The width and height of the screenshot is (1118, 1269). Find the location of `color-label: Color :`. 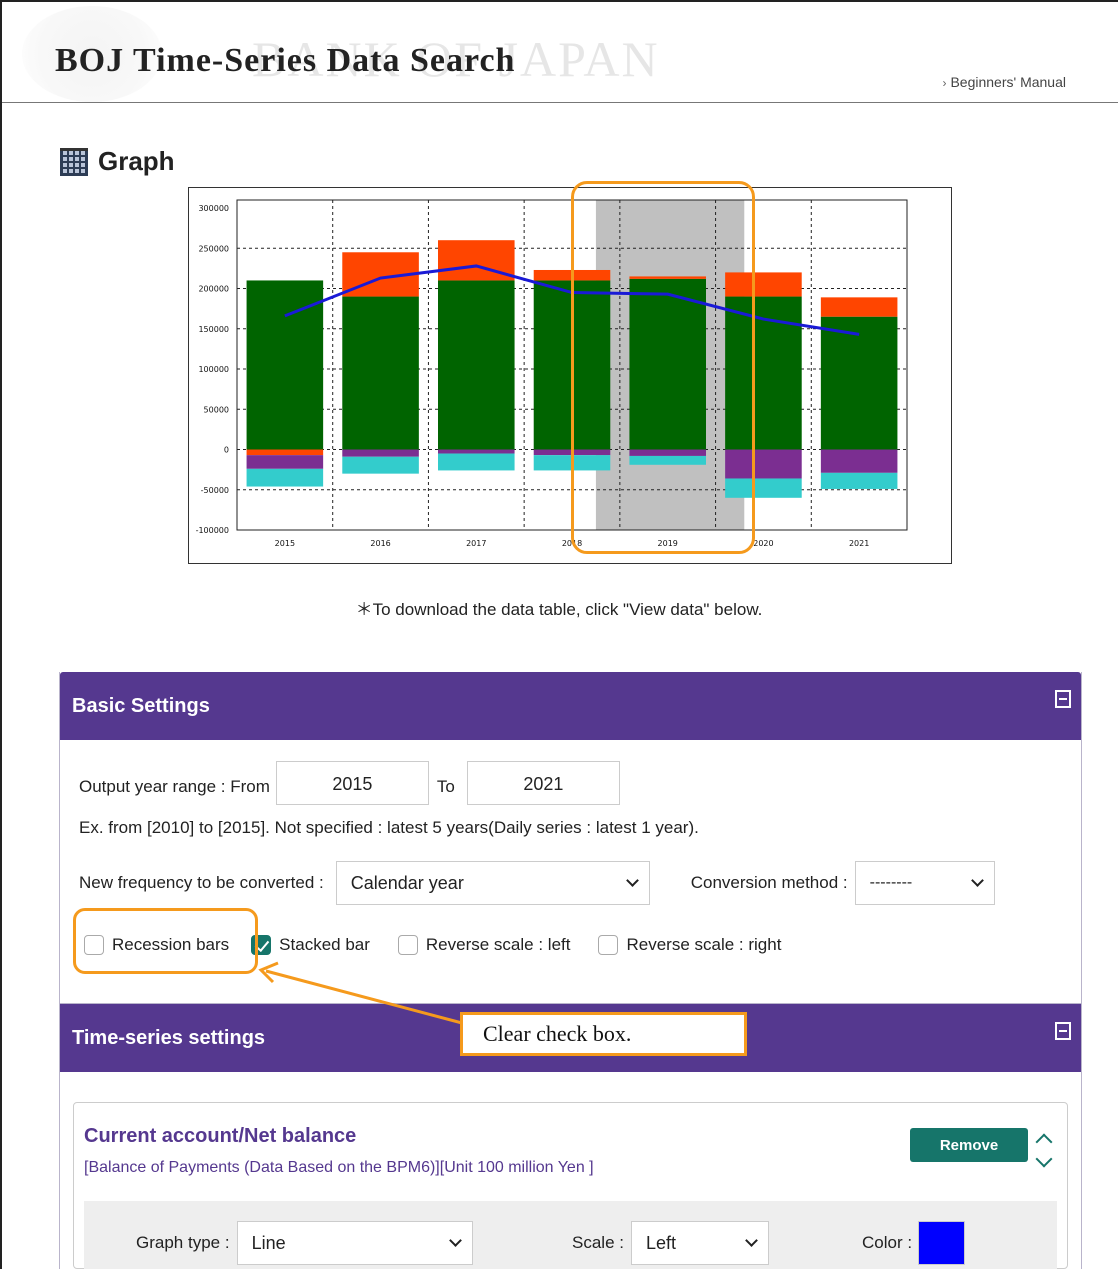

color-label: Color : is located at coordinates (887, 1242).